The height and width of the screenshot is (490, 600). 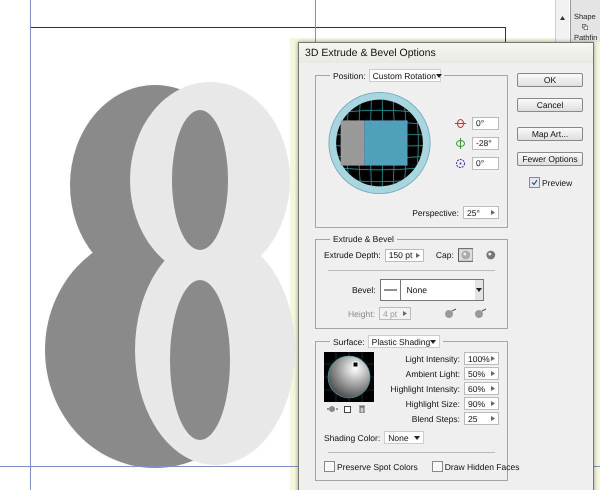 I want to click on setting-field: 25, so click(x=481, y=418).